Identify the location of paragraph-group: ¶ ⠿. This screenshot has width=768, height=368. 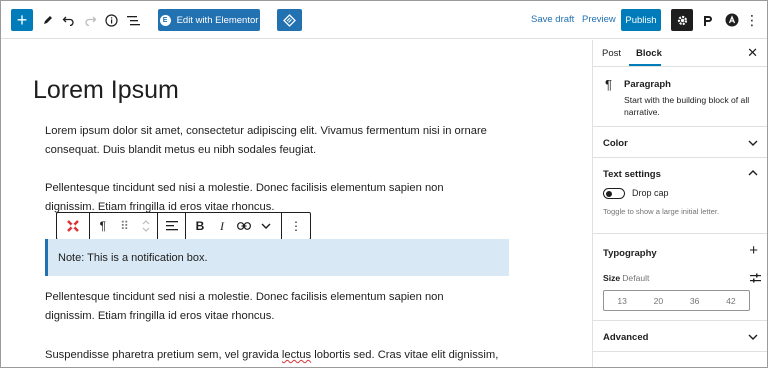
(124, 226).